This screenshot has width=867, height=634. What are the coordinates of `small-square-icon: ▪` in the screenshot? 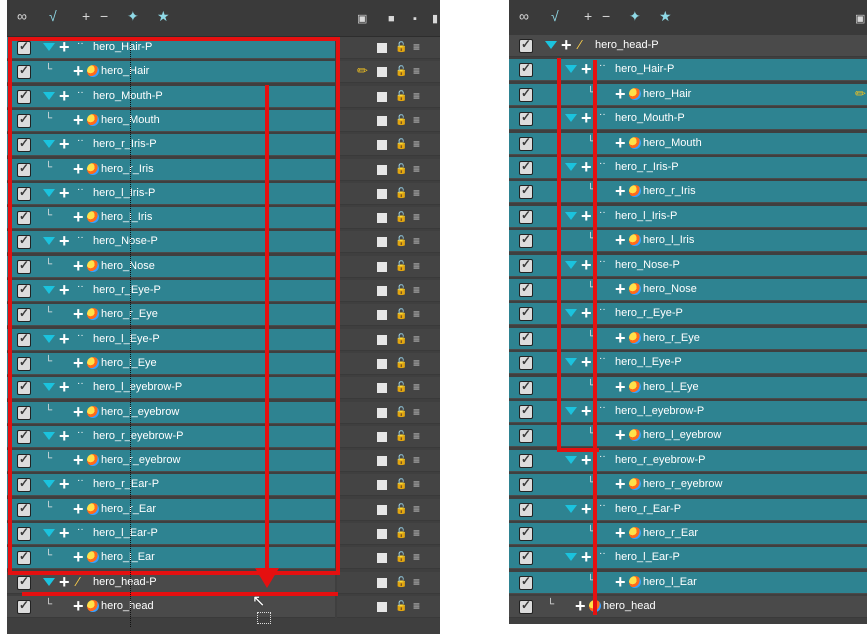 It's located at (415, 19).